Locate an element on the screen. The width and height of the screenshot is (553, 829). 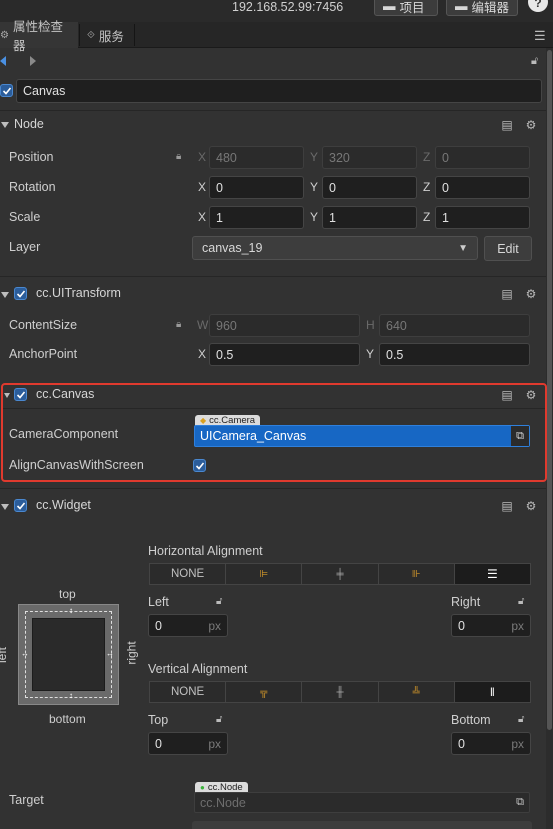
target-field: cc.Node is located at coordinates (362, 802).